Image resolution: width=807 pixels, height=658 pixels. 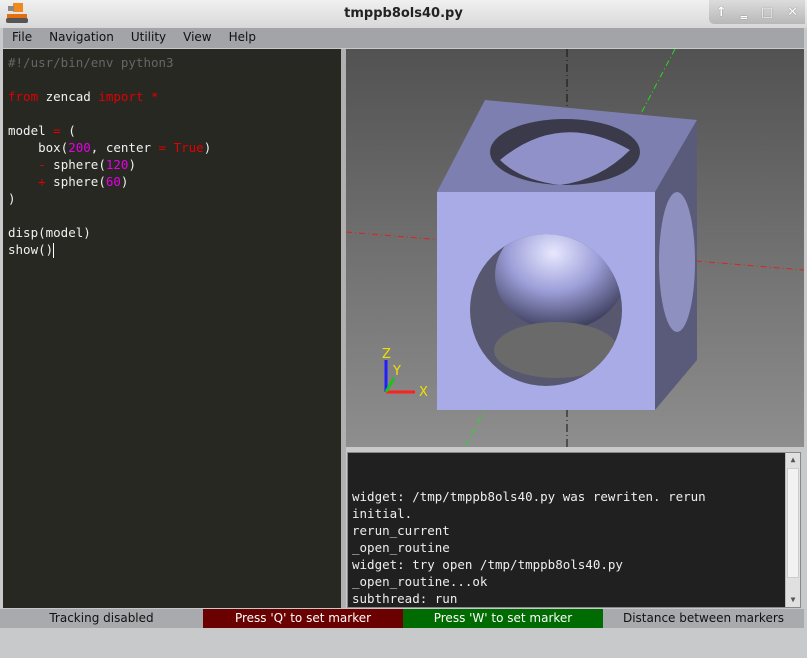 I want to click on console-line: _open_routine...ok, so click(x=420, y=581).